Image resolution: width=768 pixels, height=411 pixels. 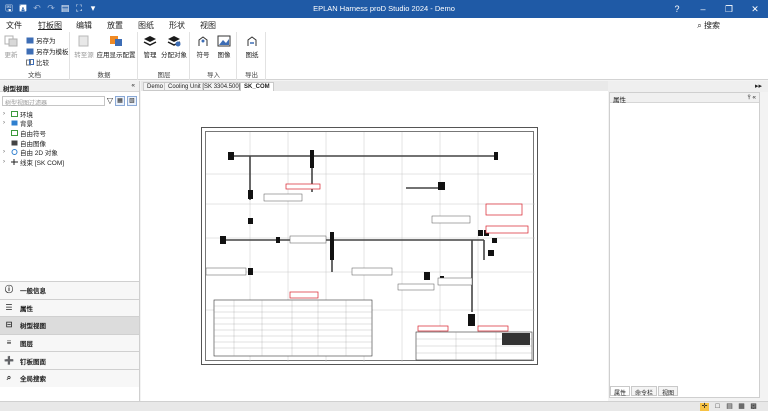 I want to click on nav-tree-view: ⊟ 树型视图, so click(x=69, y=325).